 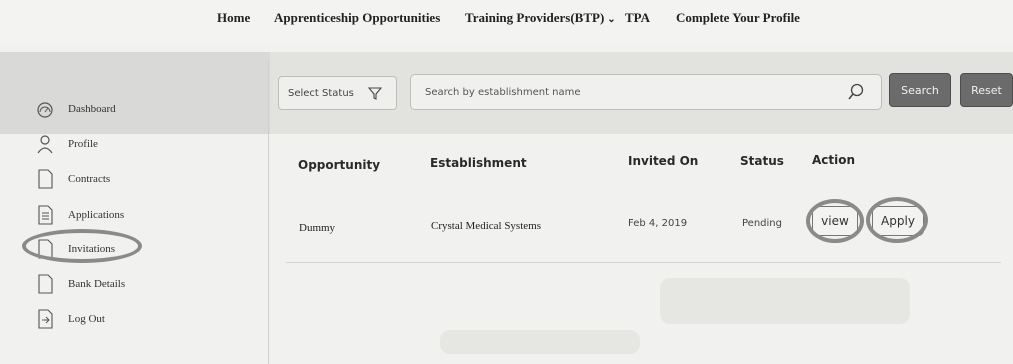 I want to click on chevron-down-icon: ⌄, so click(x=611, y=19).